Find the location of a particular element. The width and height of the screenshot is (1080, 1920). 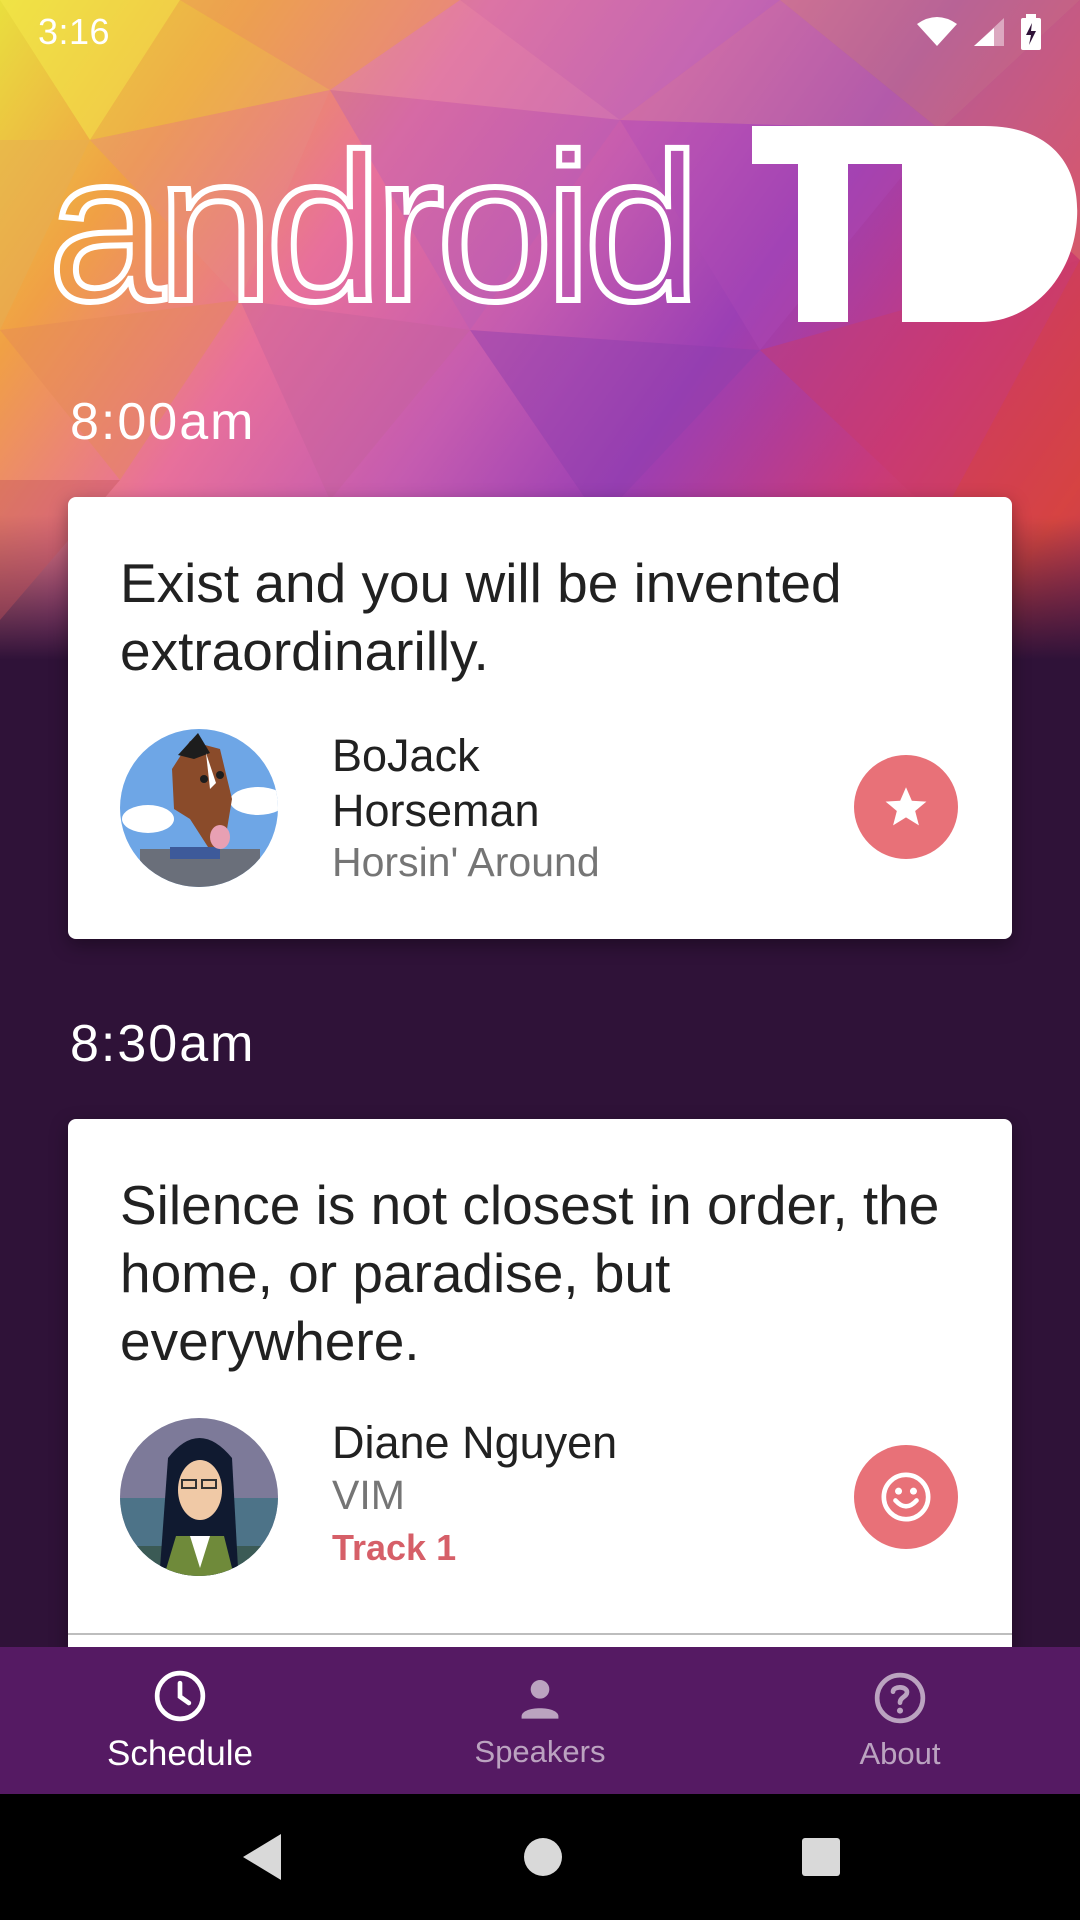

back-icon is located at coordinates (262, 1857).